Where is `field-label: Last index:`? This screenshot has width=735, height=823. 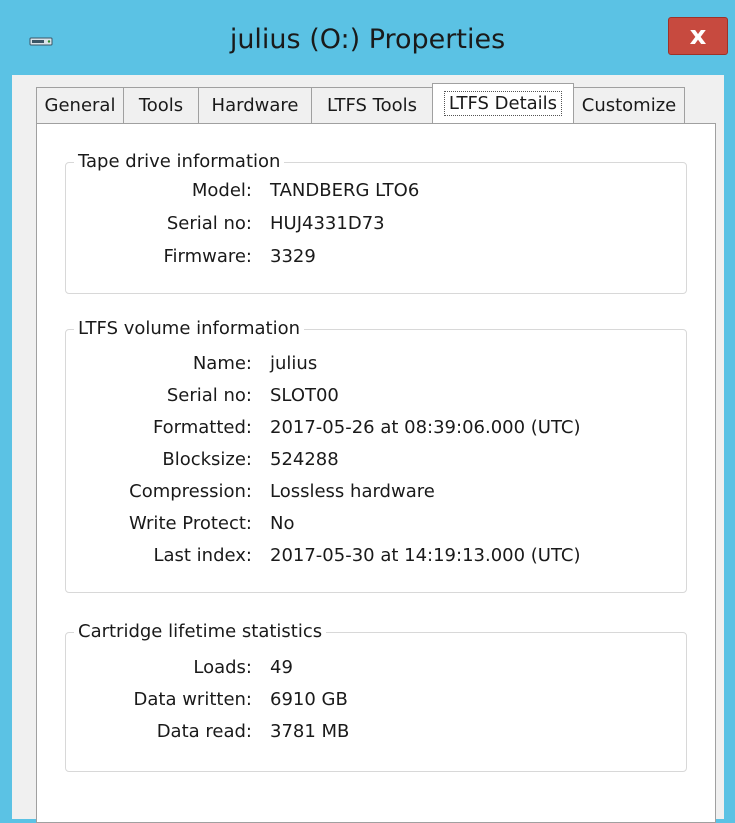
field-label: Last index: is located at coordinates (202, 555).